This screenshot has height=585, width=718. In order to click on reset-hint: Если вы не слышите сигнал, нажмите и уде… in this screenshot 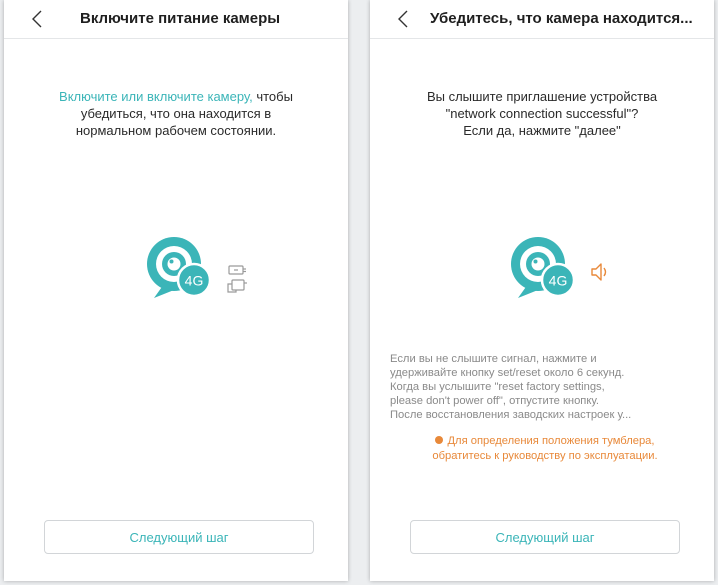, I will do `click(545, 387)`.